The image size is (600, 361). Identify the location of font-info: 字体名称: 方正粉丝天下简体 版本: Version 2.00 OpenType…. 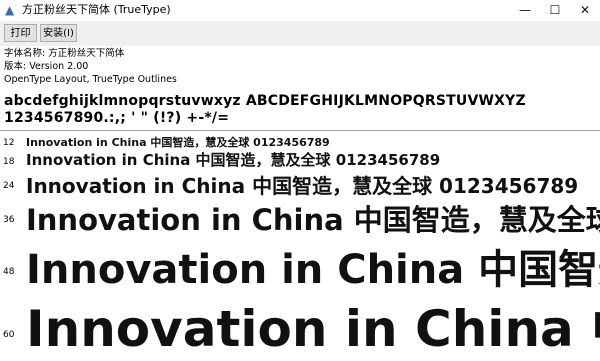
(300, 67).